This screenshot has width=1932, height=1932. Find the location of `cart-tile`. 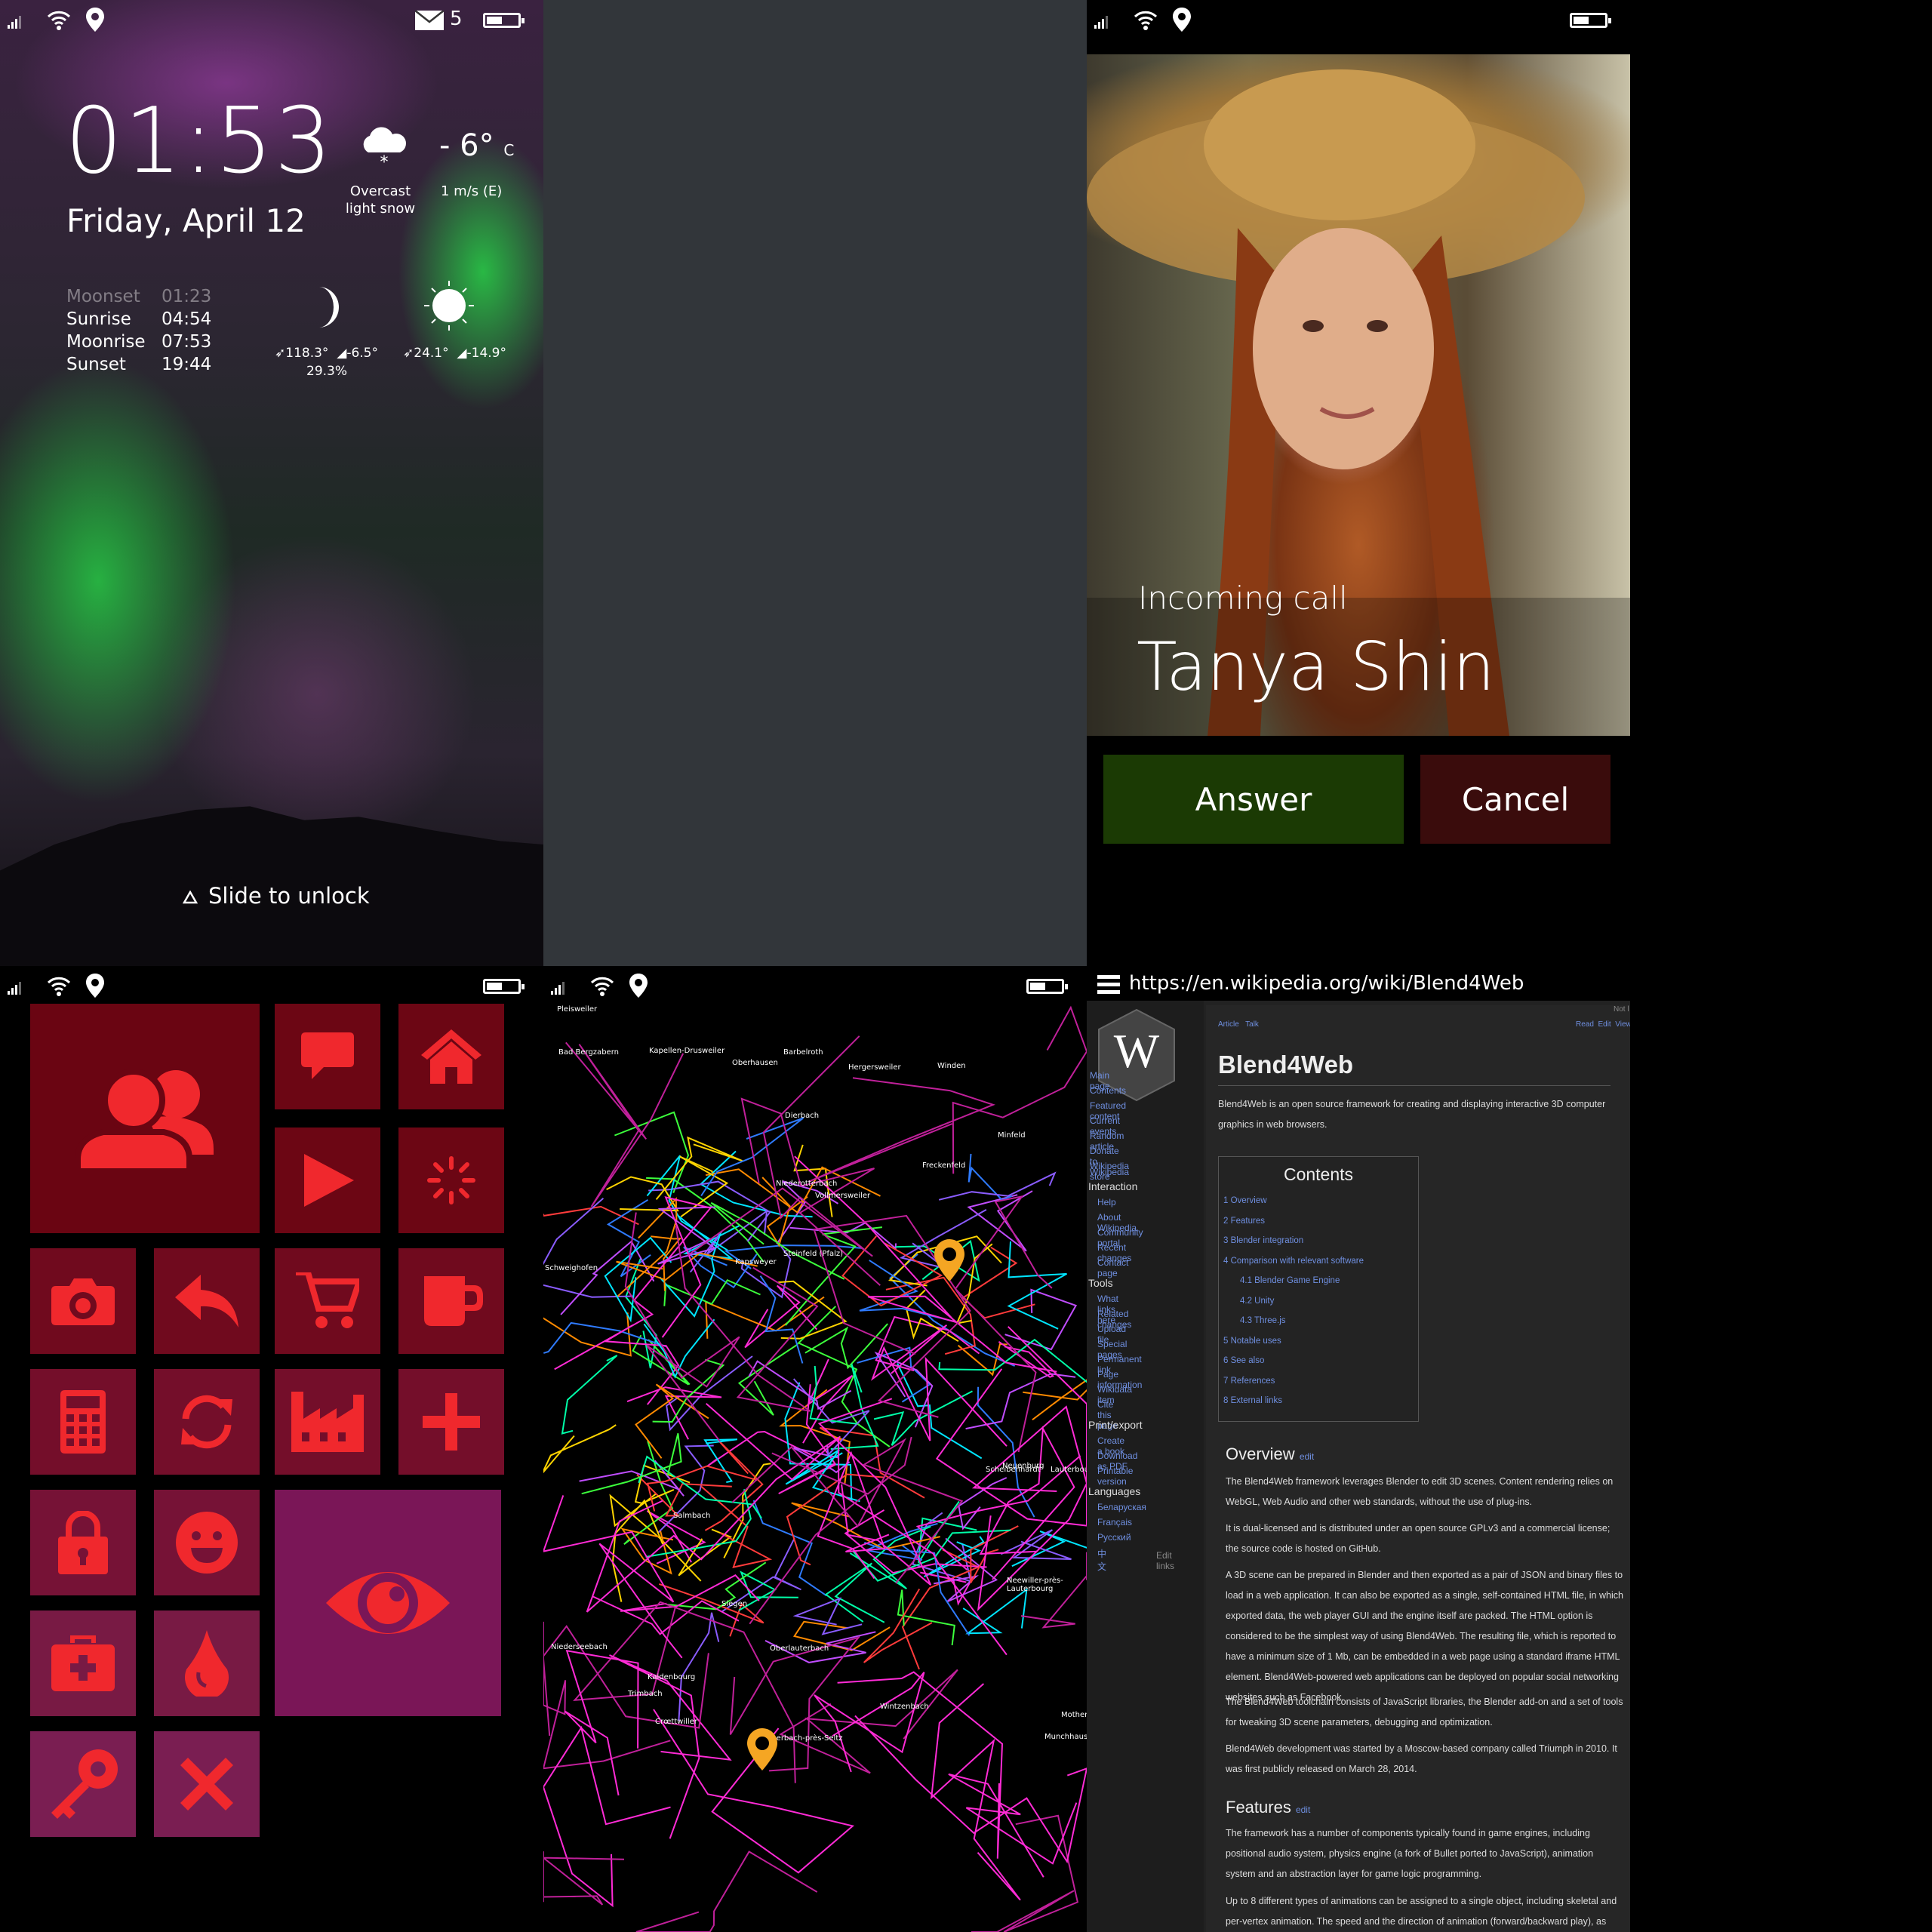

cart-tile is located at coordinates (327, 1301).